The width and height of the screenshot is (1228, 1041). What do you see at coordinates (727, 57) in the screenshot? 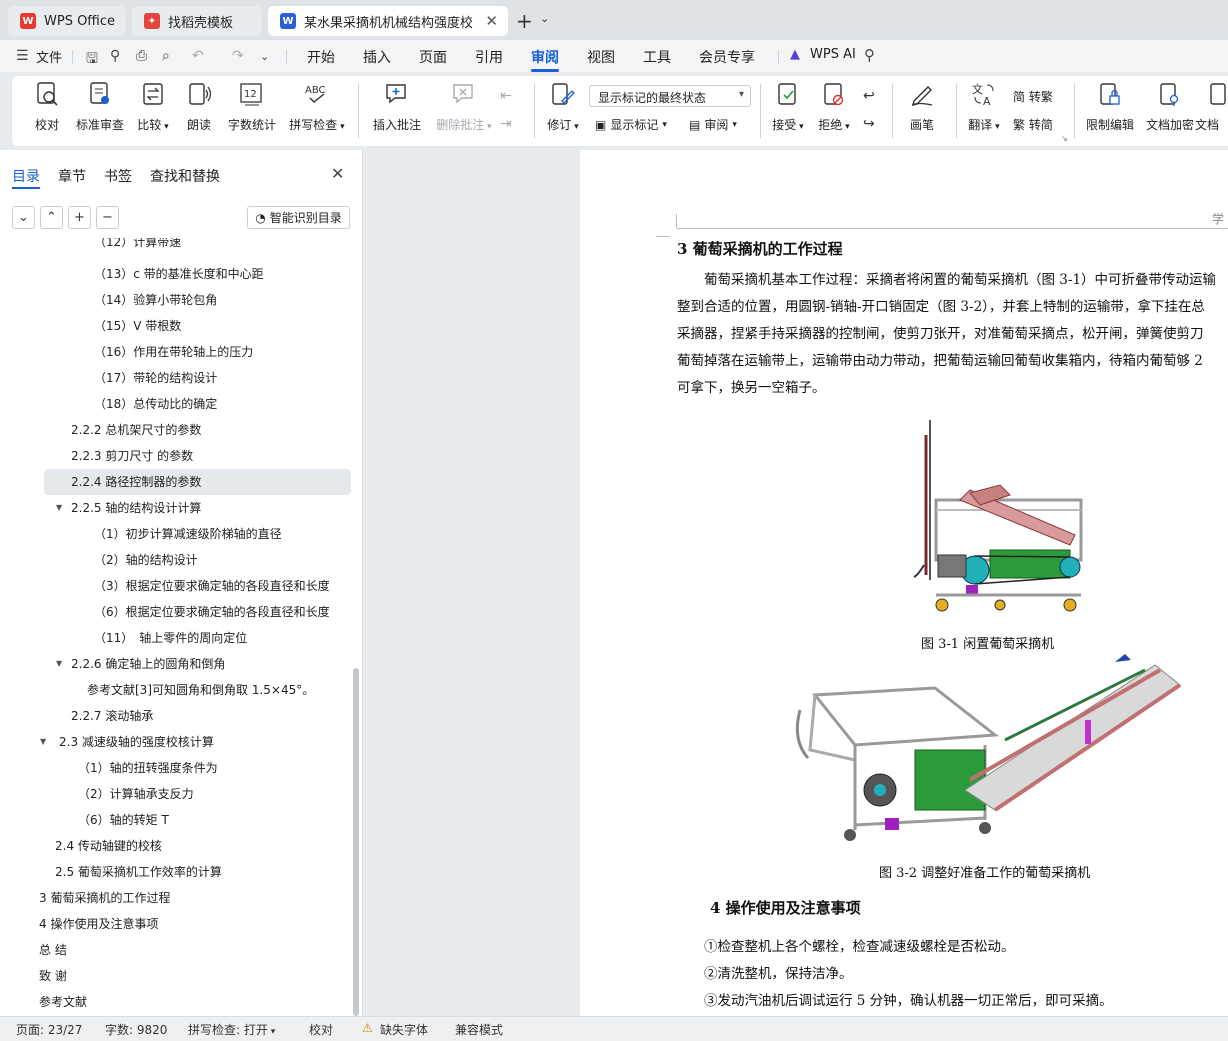
I see `menu-member: 会员专享` at bounding box center [727, 57].